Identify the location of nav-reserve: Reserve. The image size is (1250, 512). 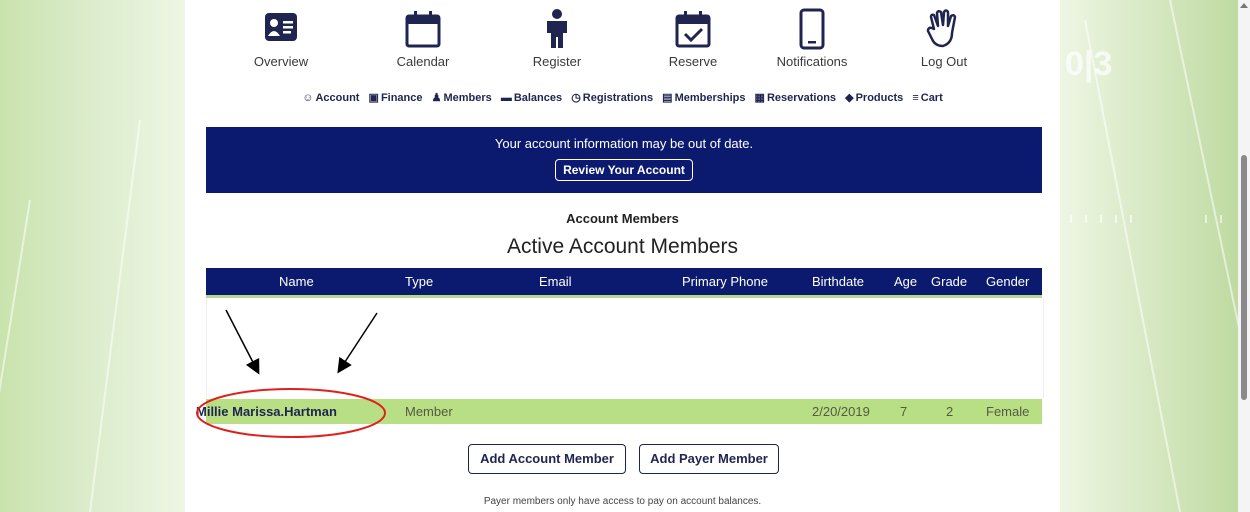
(693, 38).